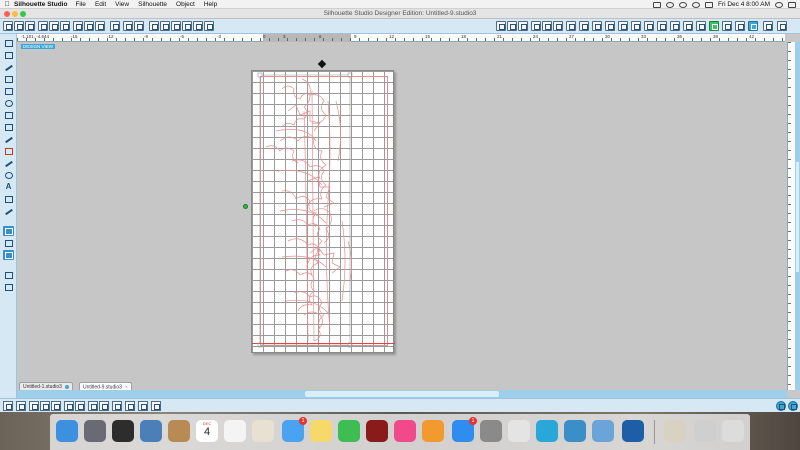  What do you see at coordinates (512, 26) in the screenshot?
I see `shapes-icon` at bounding box center [512, 26].